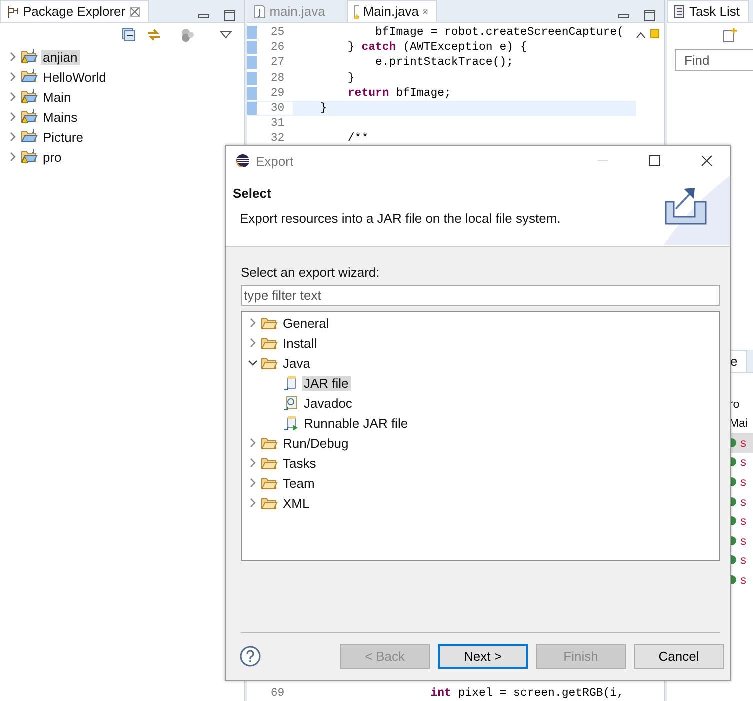 The width and height of the screenshot is (753, 701). I want to click on code-line: /**, so click(357, 139).